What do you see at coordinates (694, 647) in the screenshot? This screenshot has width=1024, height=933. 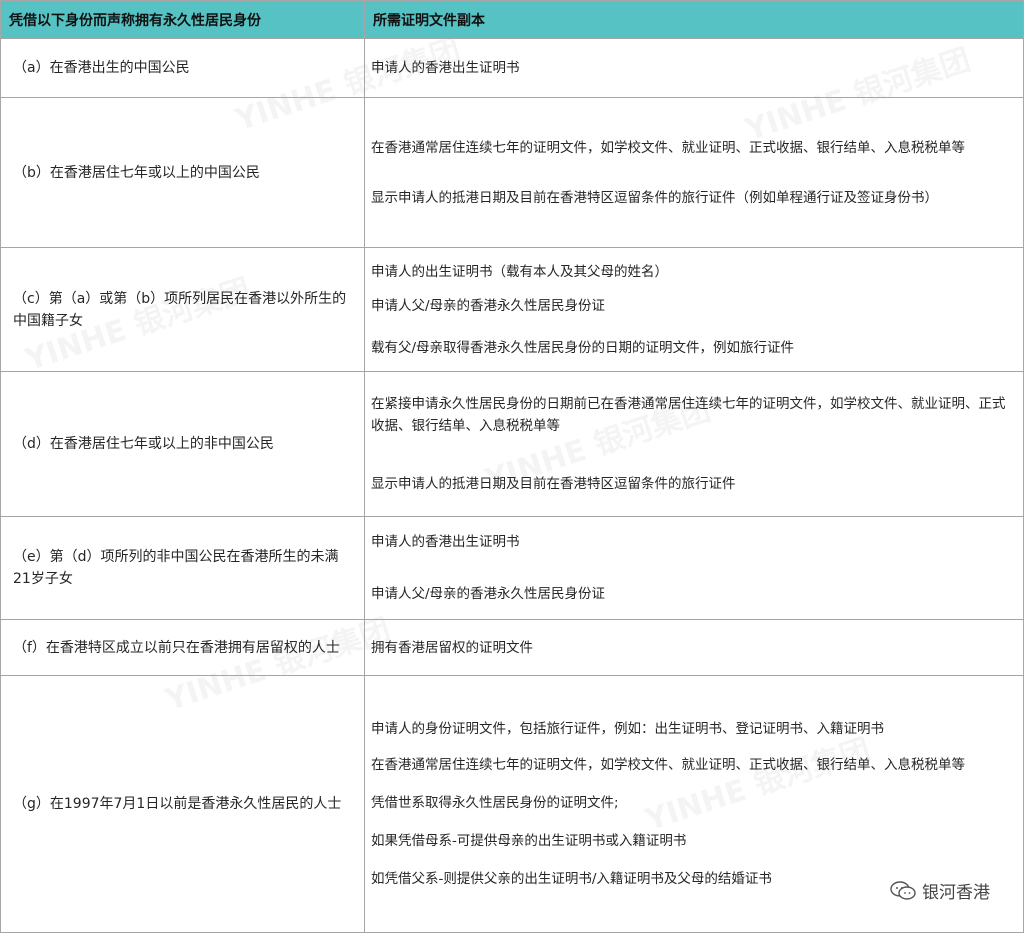 I see `documents-cell: 拥有香港居留权的证明文件` at bounding box center [694, 647].